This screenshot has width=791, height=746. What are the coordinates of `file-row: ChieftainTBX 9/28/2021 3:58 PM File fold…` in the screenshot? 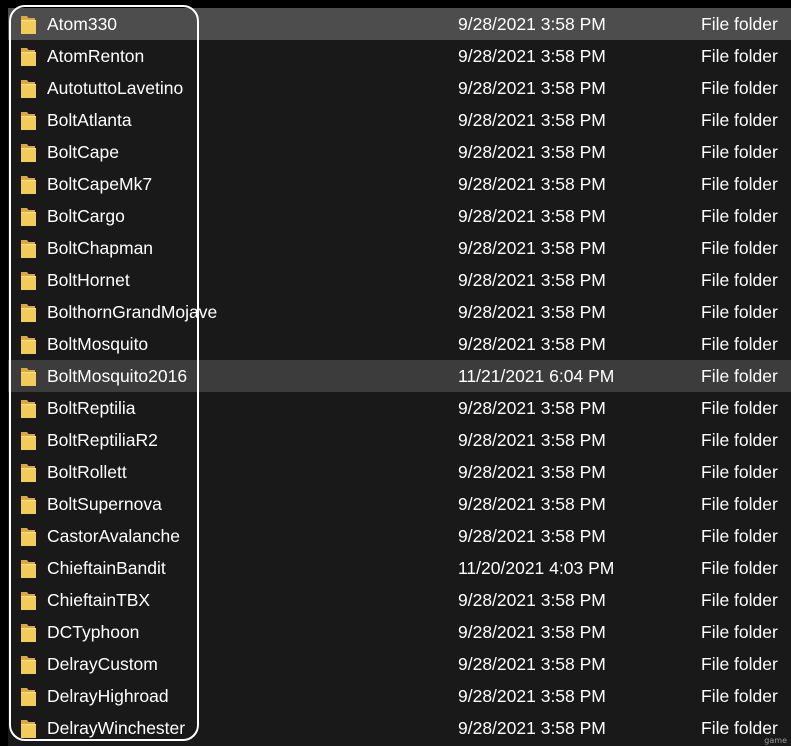 It's located at (399, 600).